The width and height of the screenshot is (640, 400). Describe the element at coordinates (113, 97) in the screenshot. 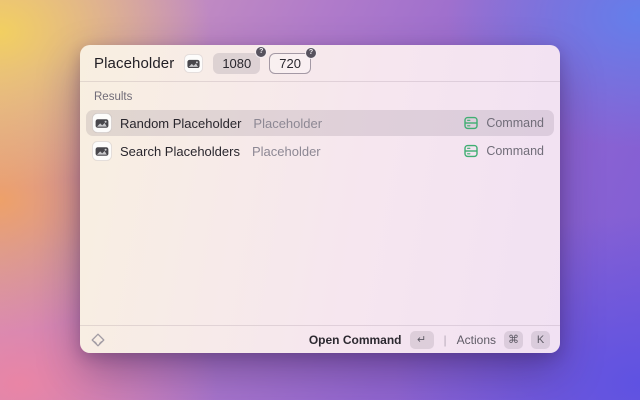

I see `results-header: Results` at that location.